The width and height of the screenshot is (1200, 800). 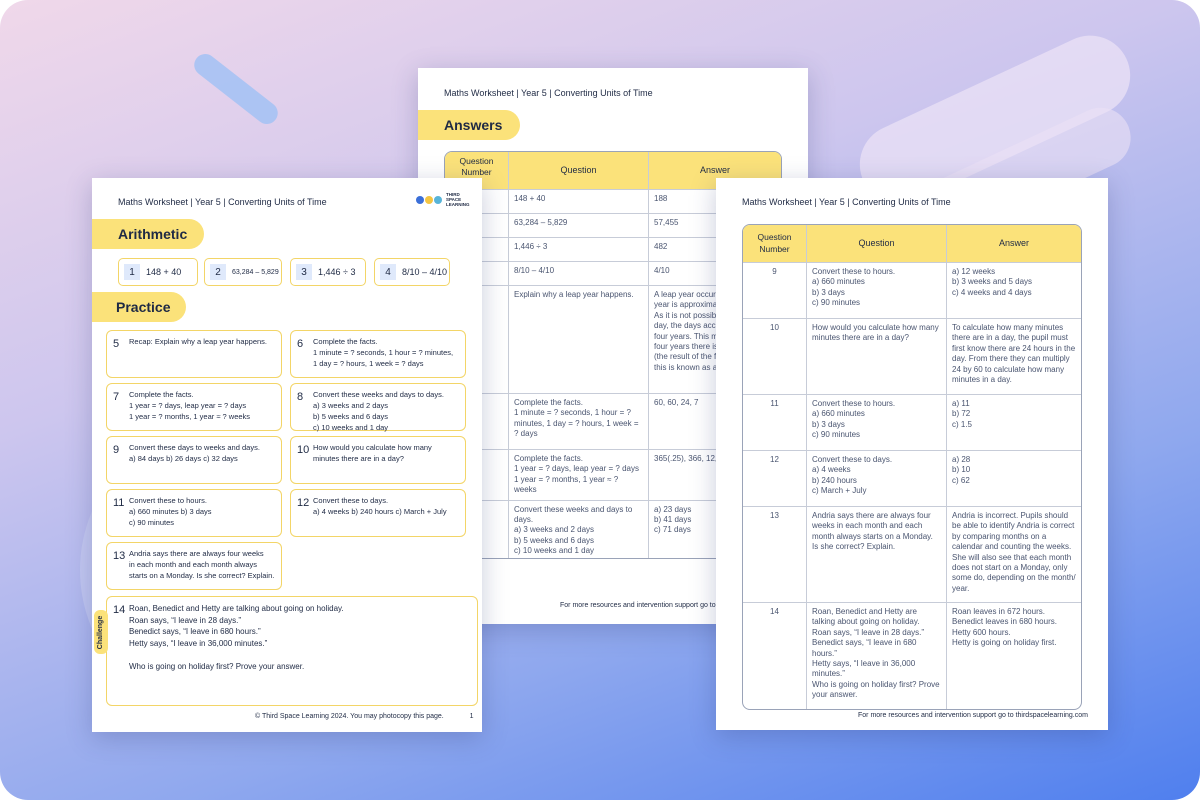 I want to click on logo: THIRD SPACE LEARNING, so click(x=444, y=200).